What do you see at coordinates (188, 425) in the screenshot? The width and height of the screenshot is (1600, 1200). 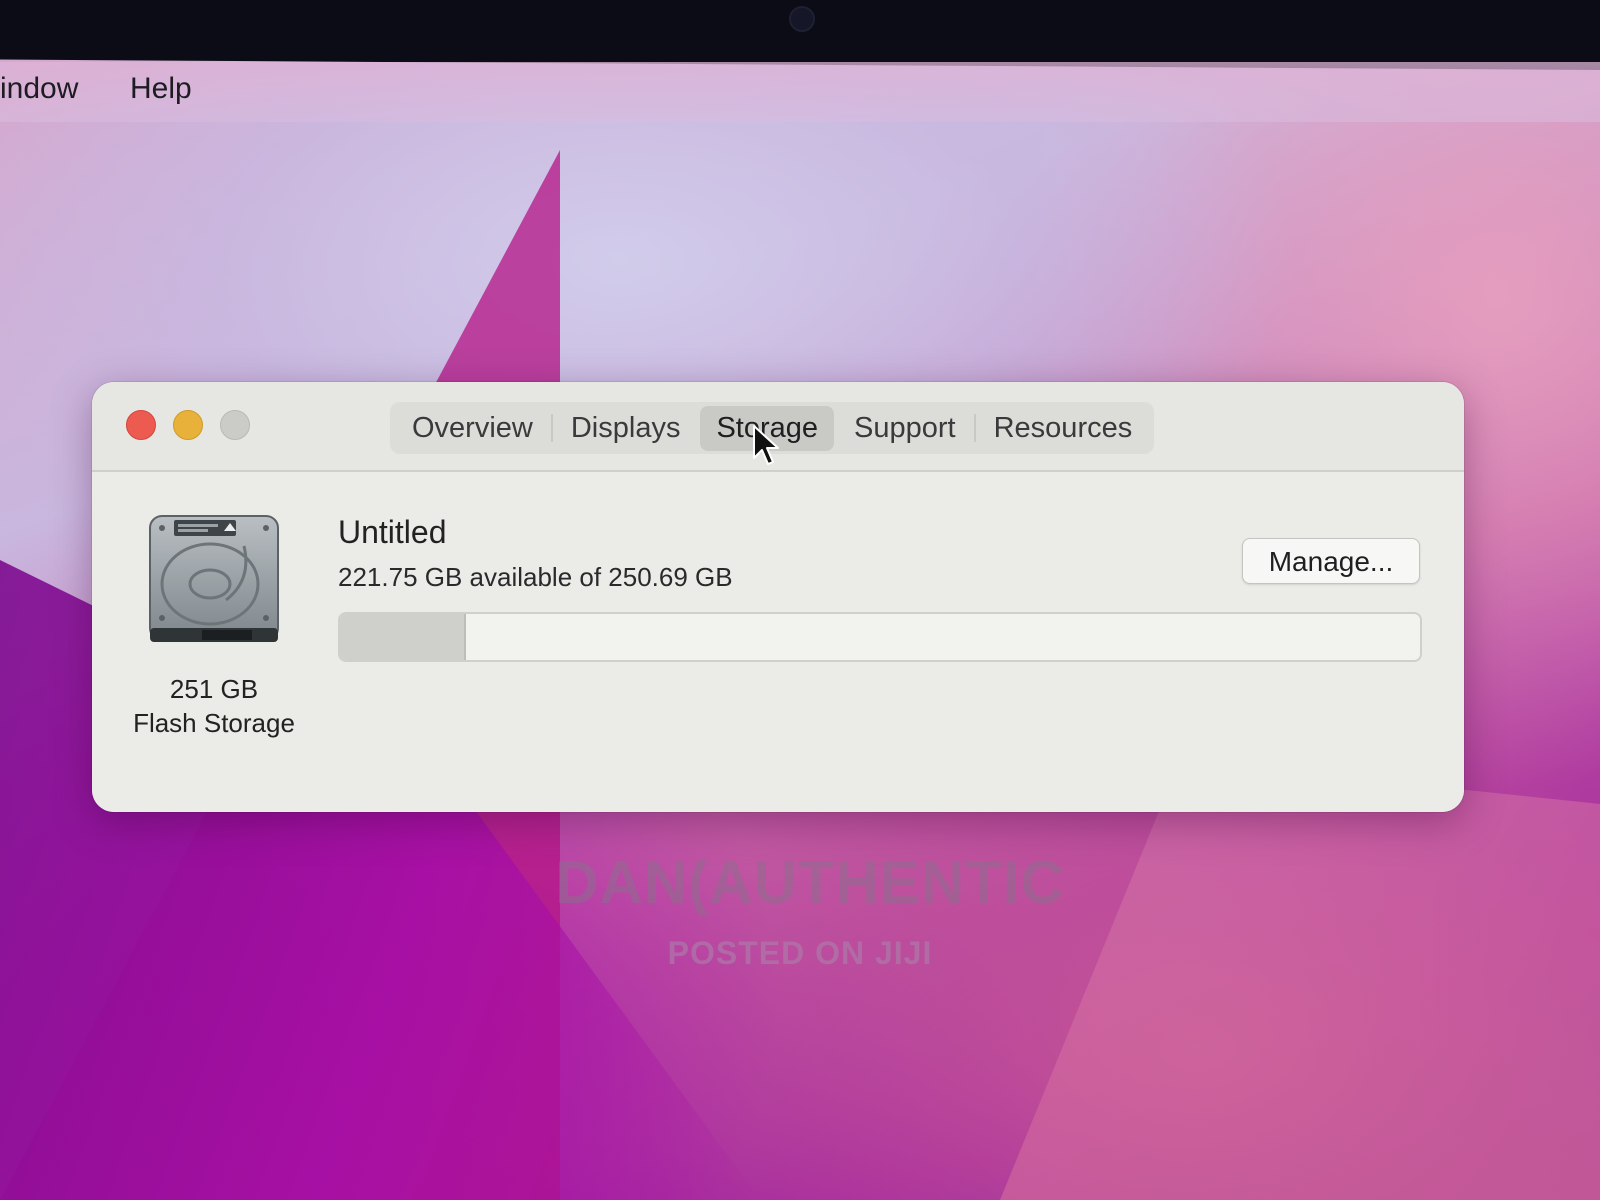 I see `minimize-button` at bounding box center [188, 425].